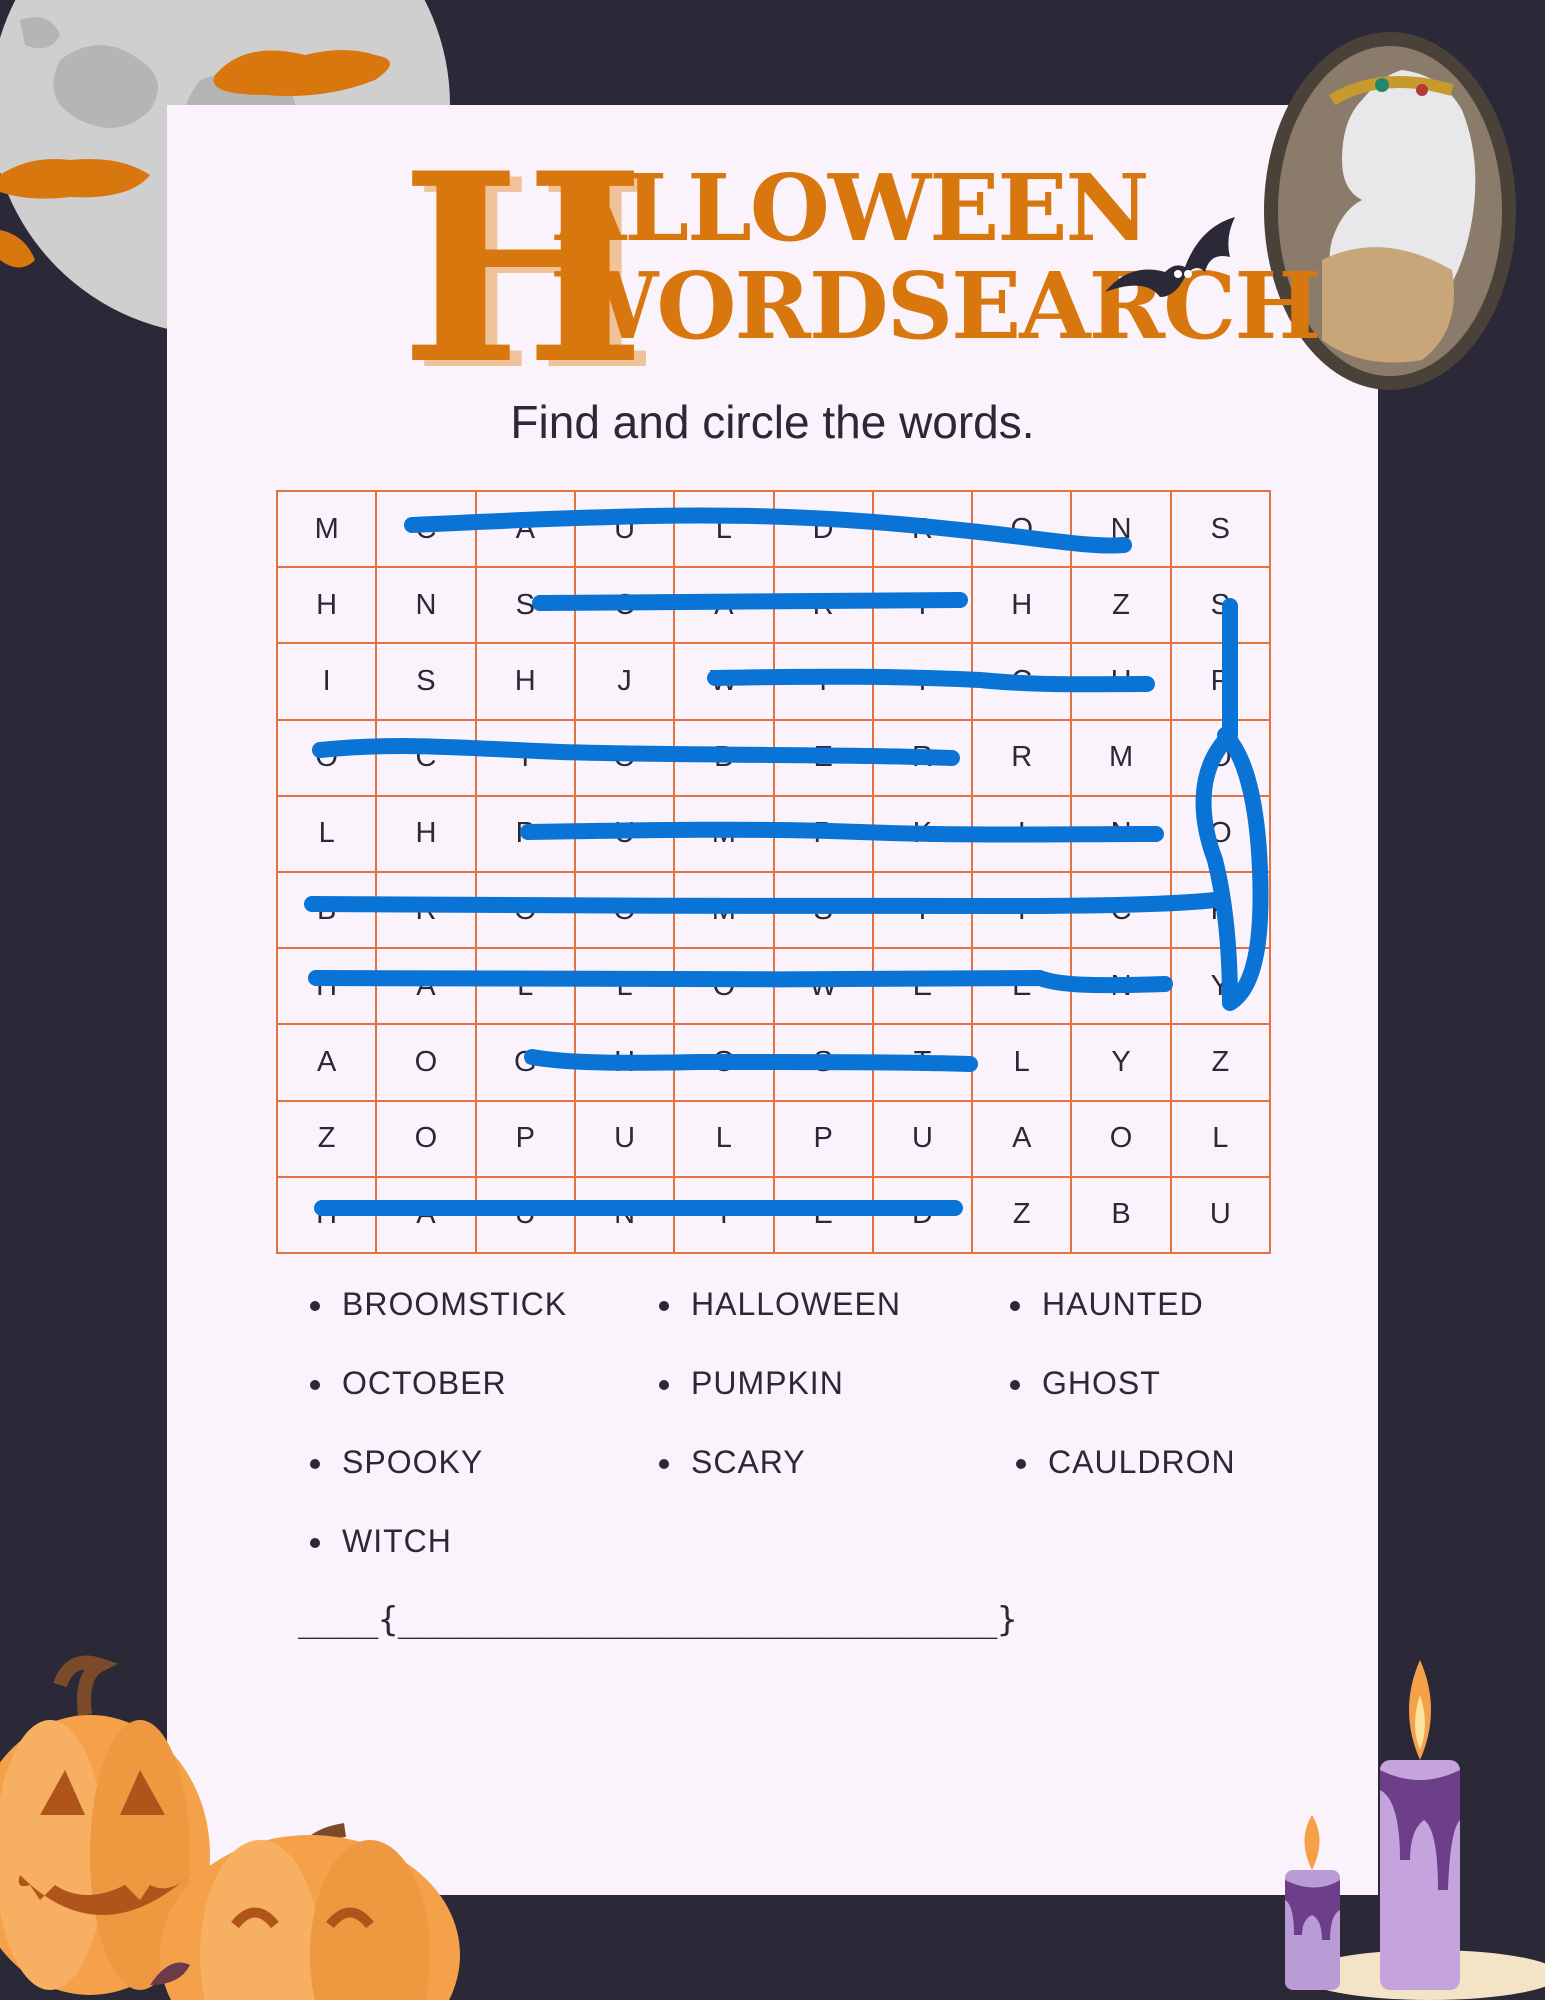 This screenshot has width=1545, height=2000. Describe the element at coordinates (725, 682) in the screenshot. I see `grid-cell: W` at that location.